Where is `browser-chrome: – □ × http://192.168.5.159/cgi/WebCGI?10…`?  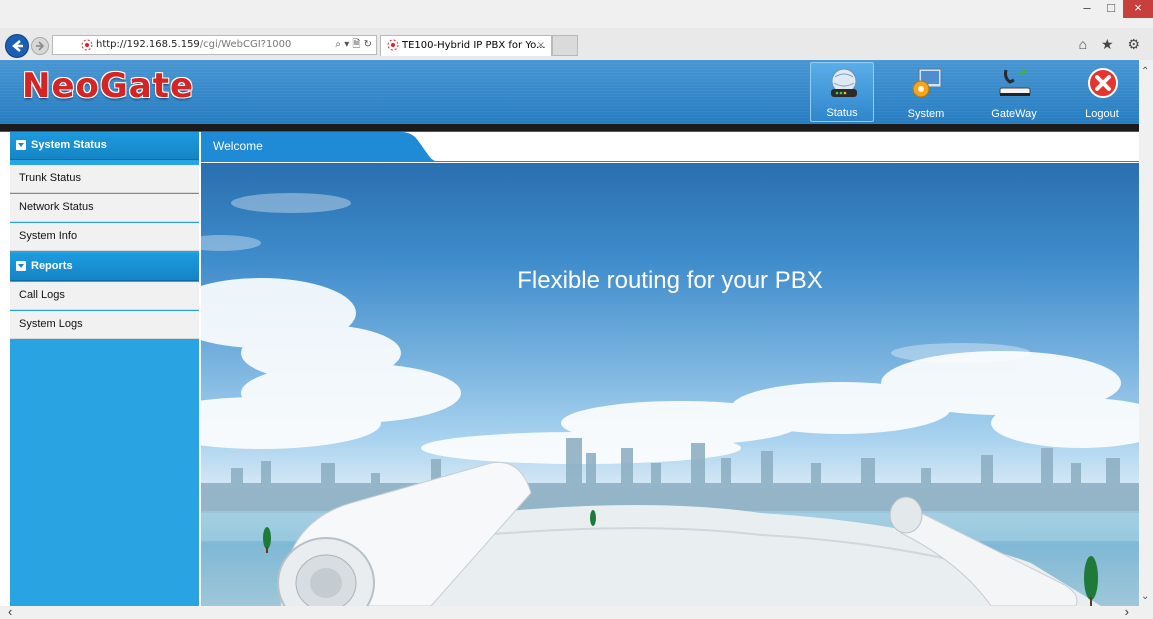
browser-chrome: – □ × http://192.168.5.159/cgi/WebCGI?10… is located at coordinates (576, 30).